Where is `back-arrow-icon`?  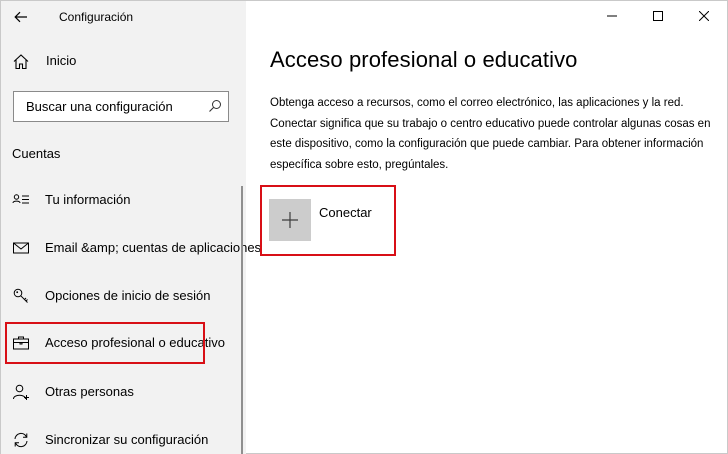 back-arrow-icon is located at coordinates (20, 17).